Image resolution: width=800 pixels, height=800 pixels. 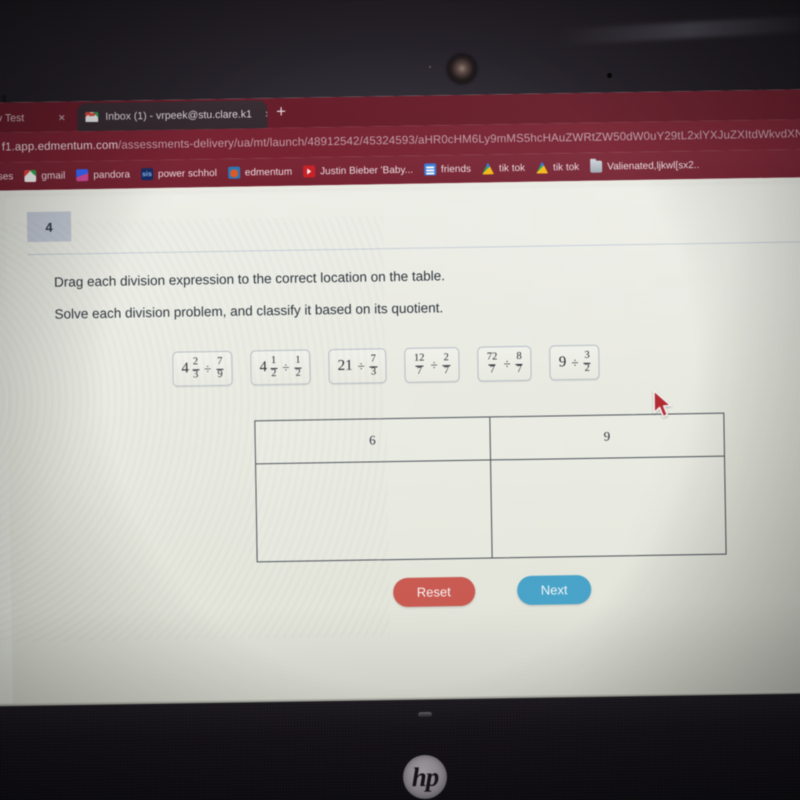 I want to click on tab-inbox: Inbox (1) - vrpeek@stu.clare.k1 ×, so click(x=172, y=116).